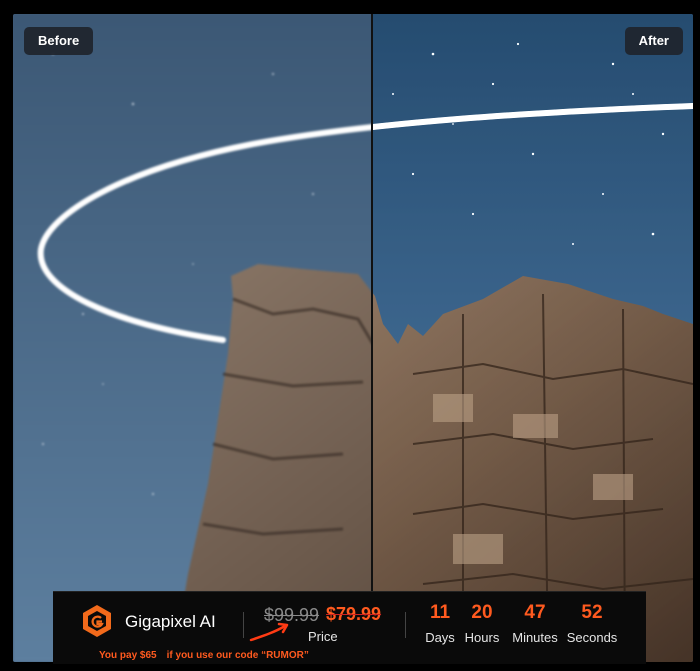  Describe the element at coordinates (128, 655) in the screenshot. I see `discount-pay-text: You pay $65` at that location.